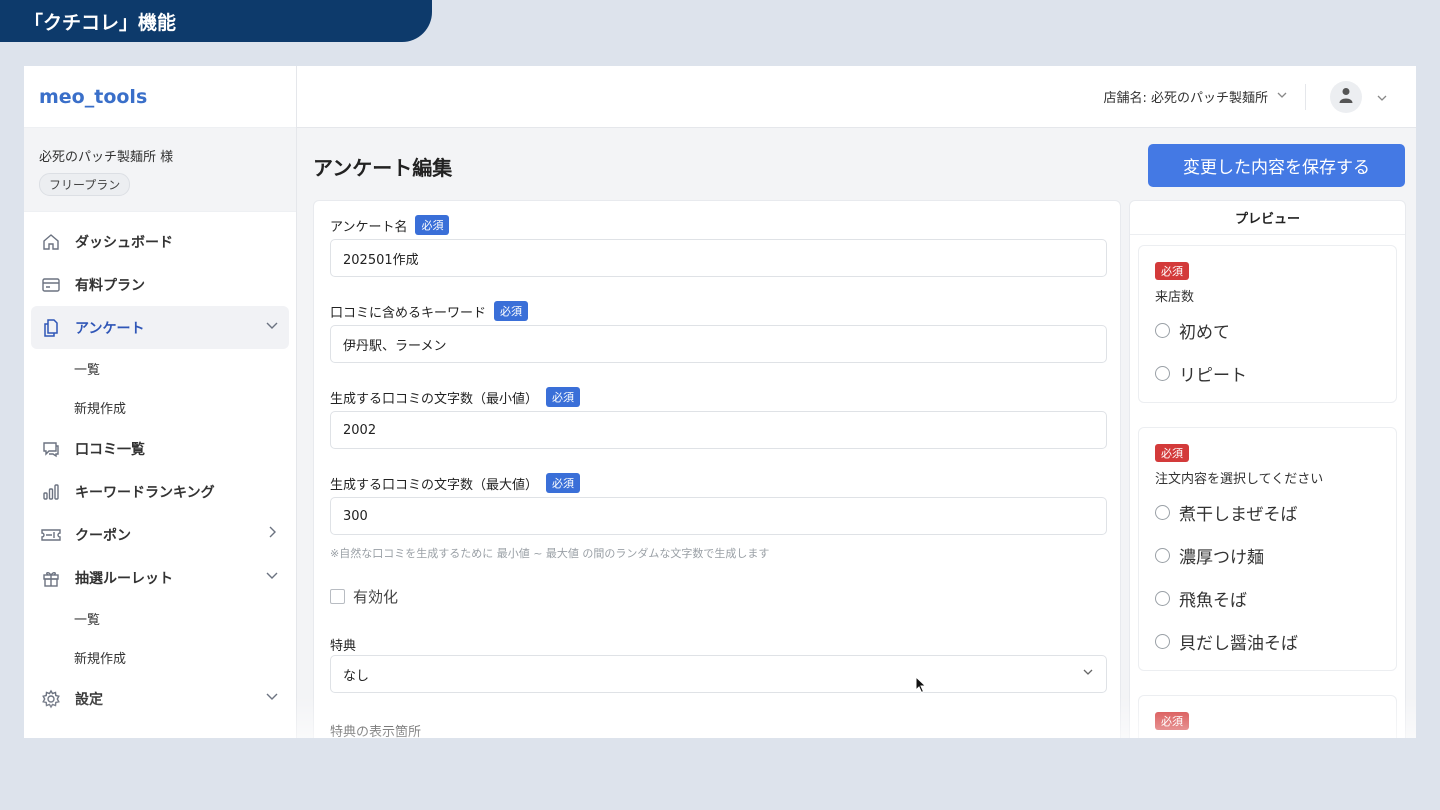  I want to click on sidebar-item-survey: アンケート, so click(160, 327).